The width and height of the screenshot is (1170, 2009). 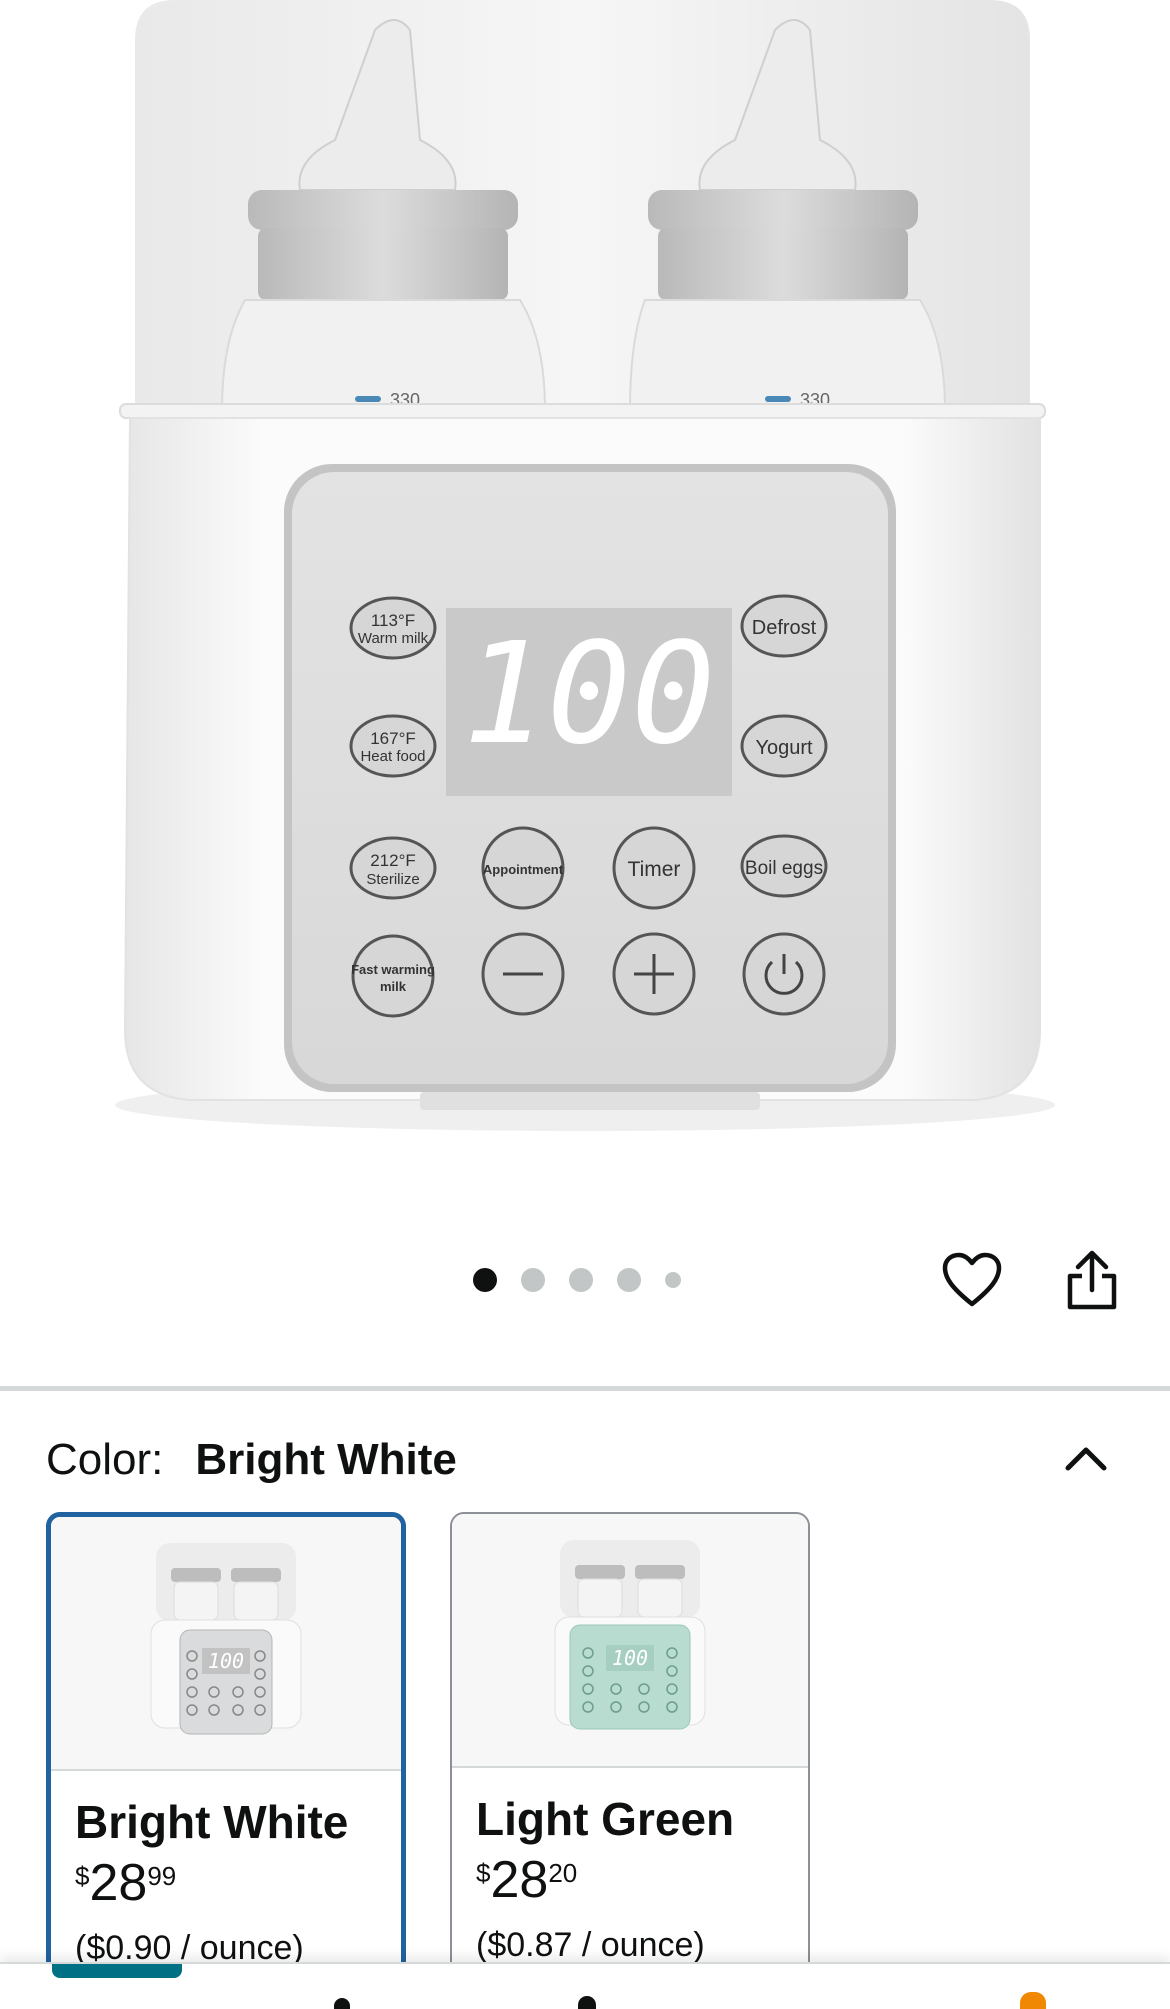 I want to click on svg-text: 167°F, so click(x=393, y=738).